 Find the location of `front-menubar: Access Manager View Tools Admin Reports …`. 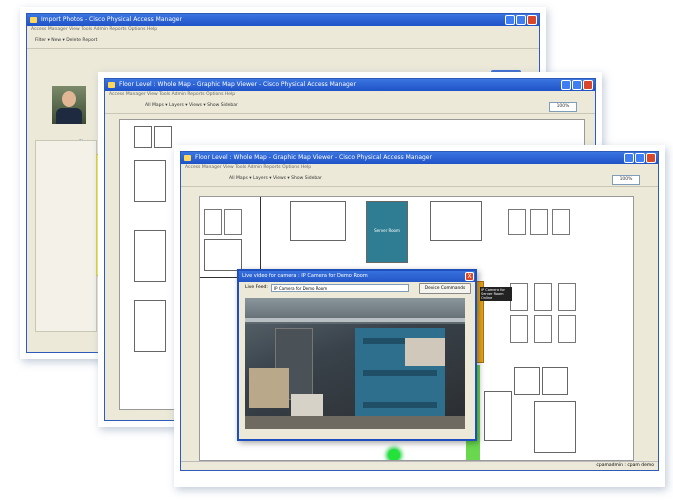

front-menubar: Access Manager View Tools Admin Reports … is located at coordinates (419, 168).